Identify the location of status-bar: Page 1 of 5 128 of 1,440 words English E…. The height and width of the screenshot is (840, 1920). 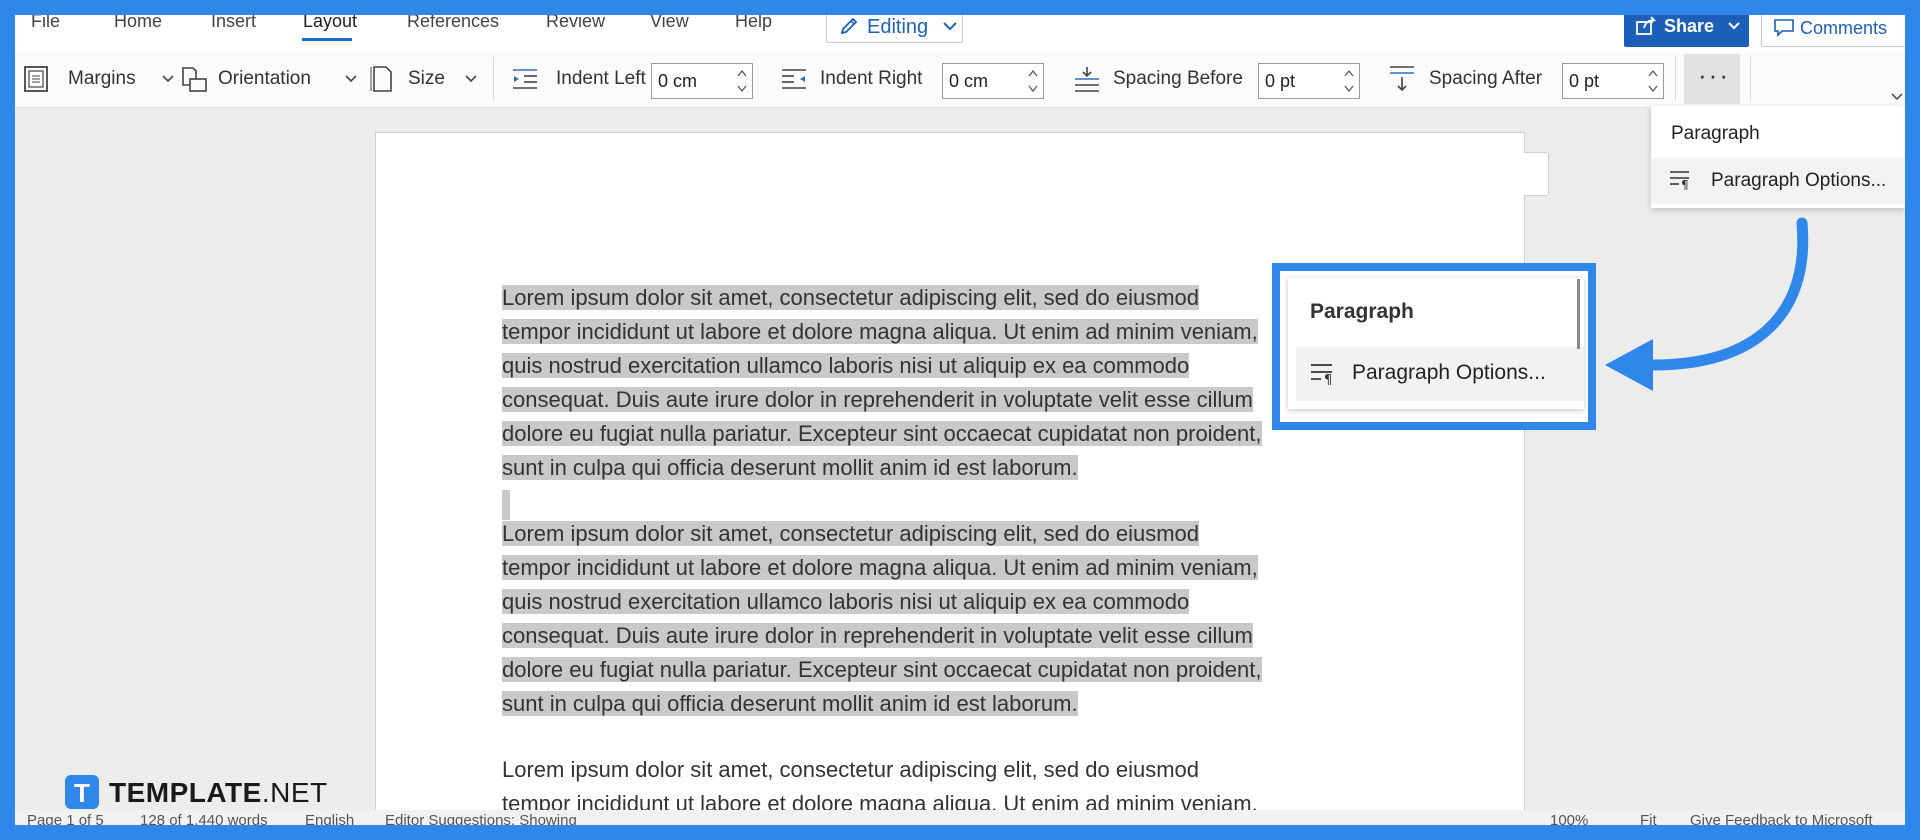
(960, 817).